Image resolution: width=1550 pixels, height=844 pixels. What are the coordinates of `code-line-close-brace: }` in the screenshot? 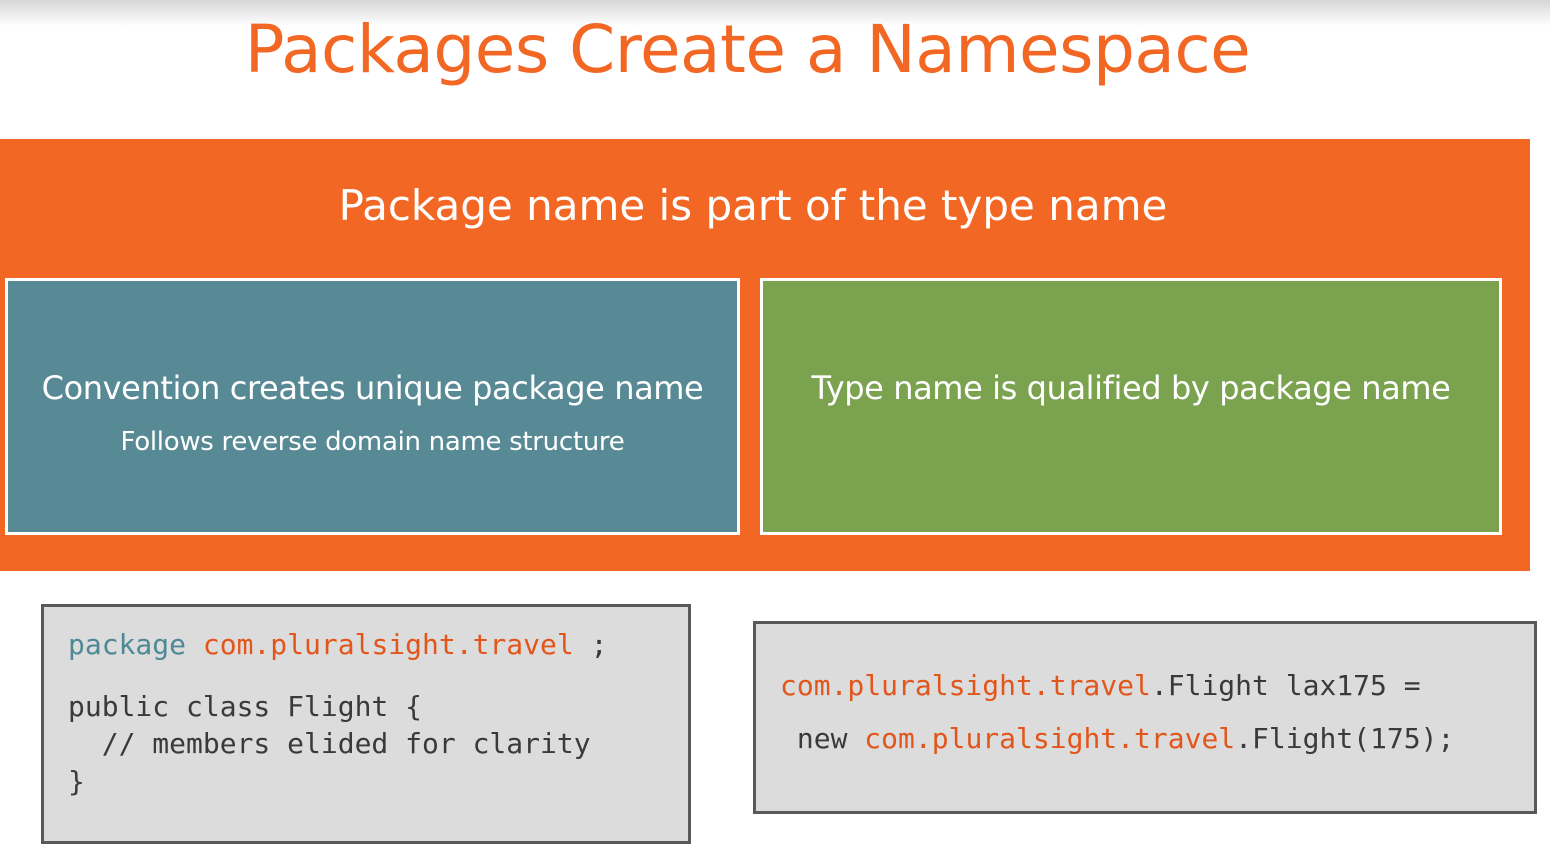 It's located at (76, 781).